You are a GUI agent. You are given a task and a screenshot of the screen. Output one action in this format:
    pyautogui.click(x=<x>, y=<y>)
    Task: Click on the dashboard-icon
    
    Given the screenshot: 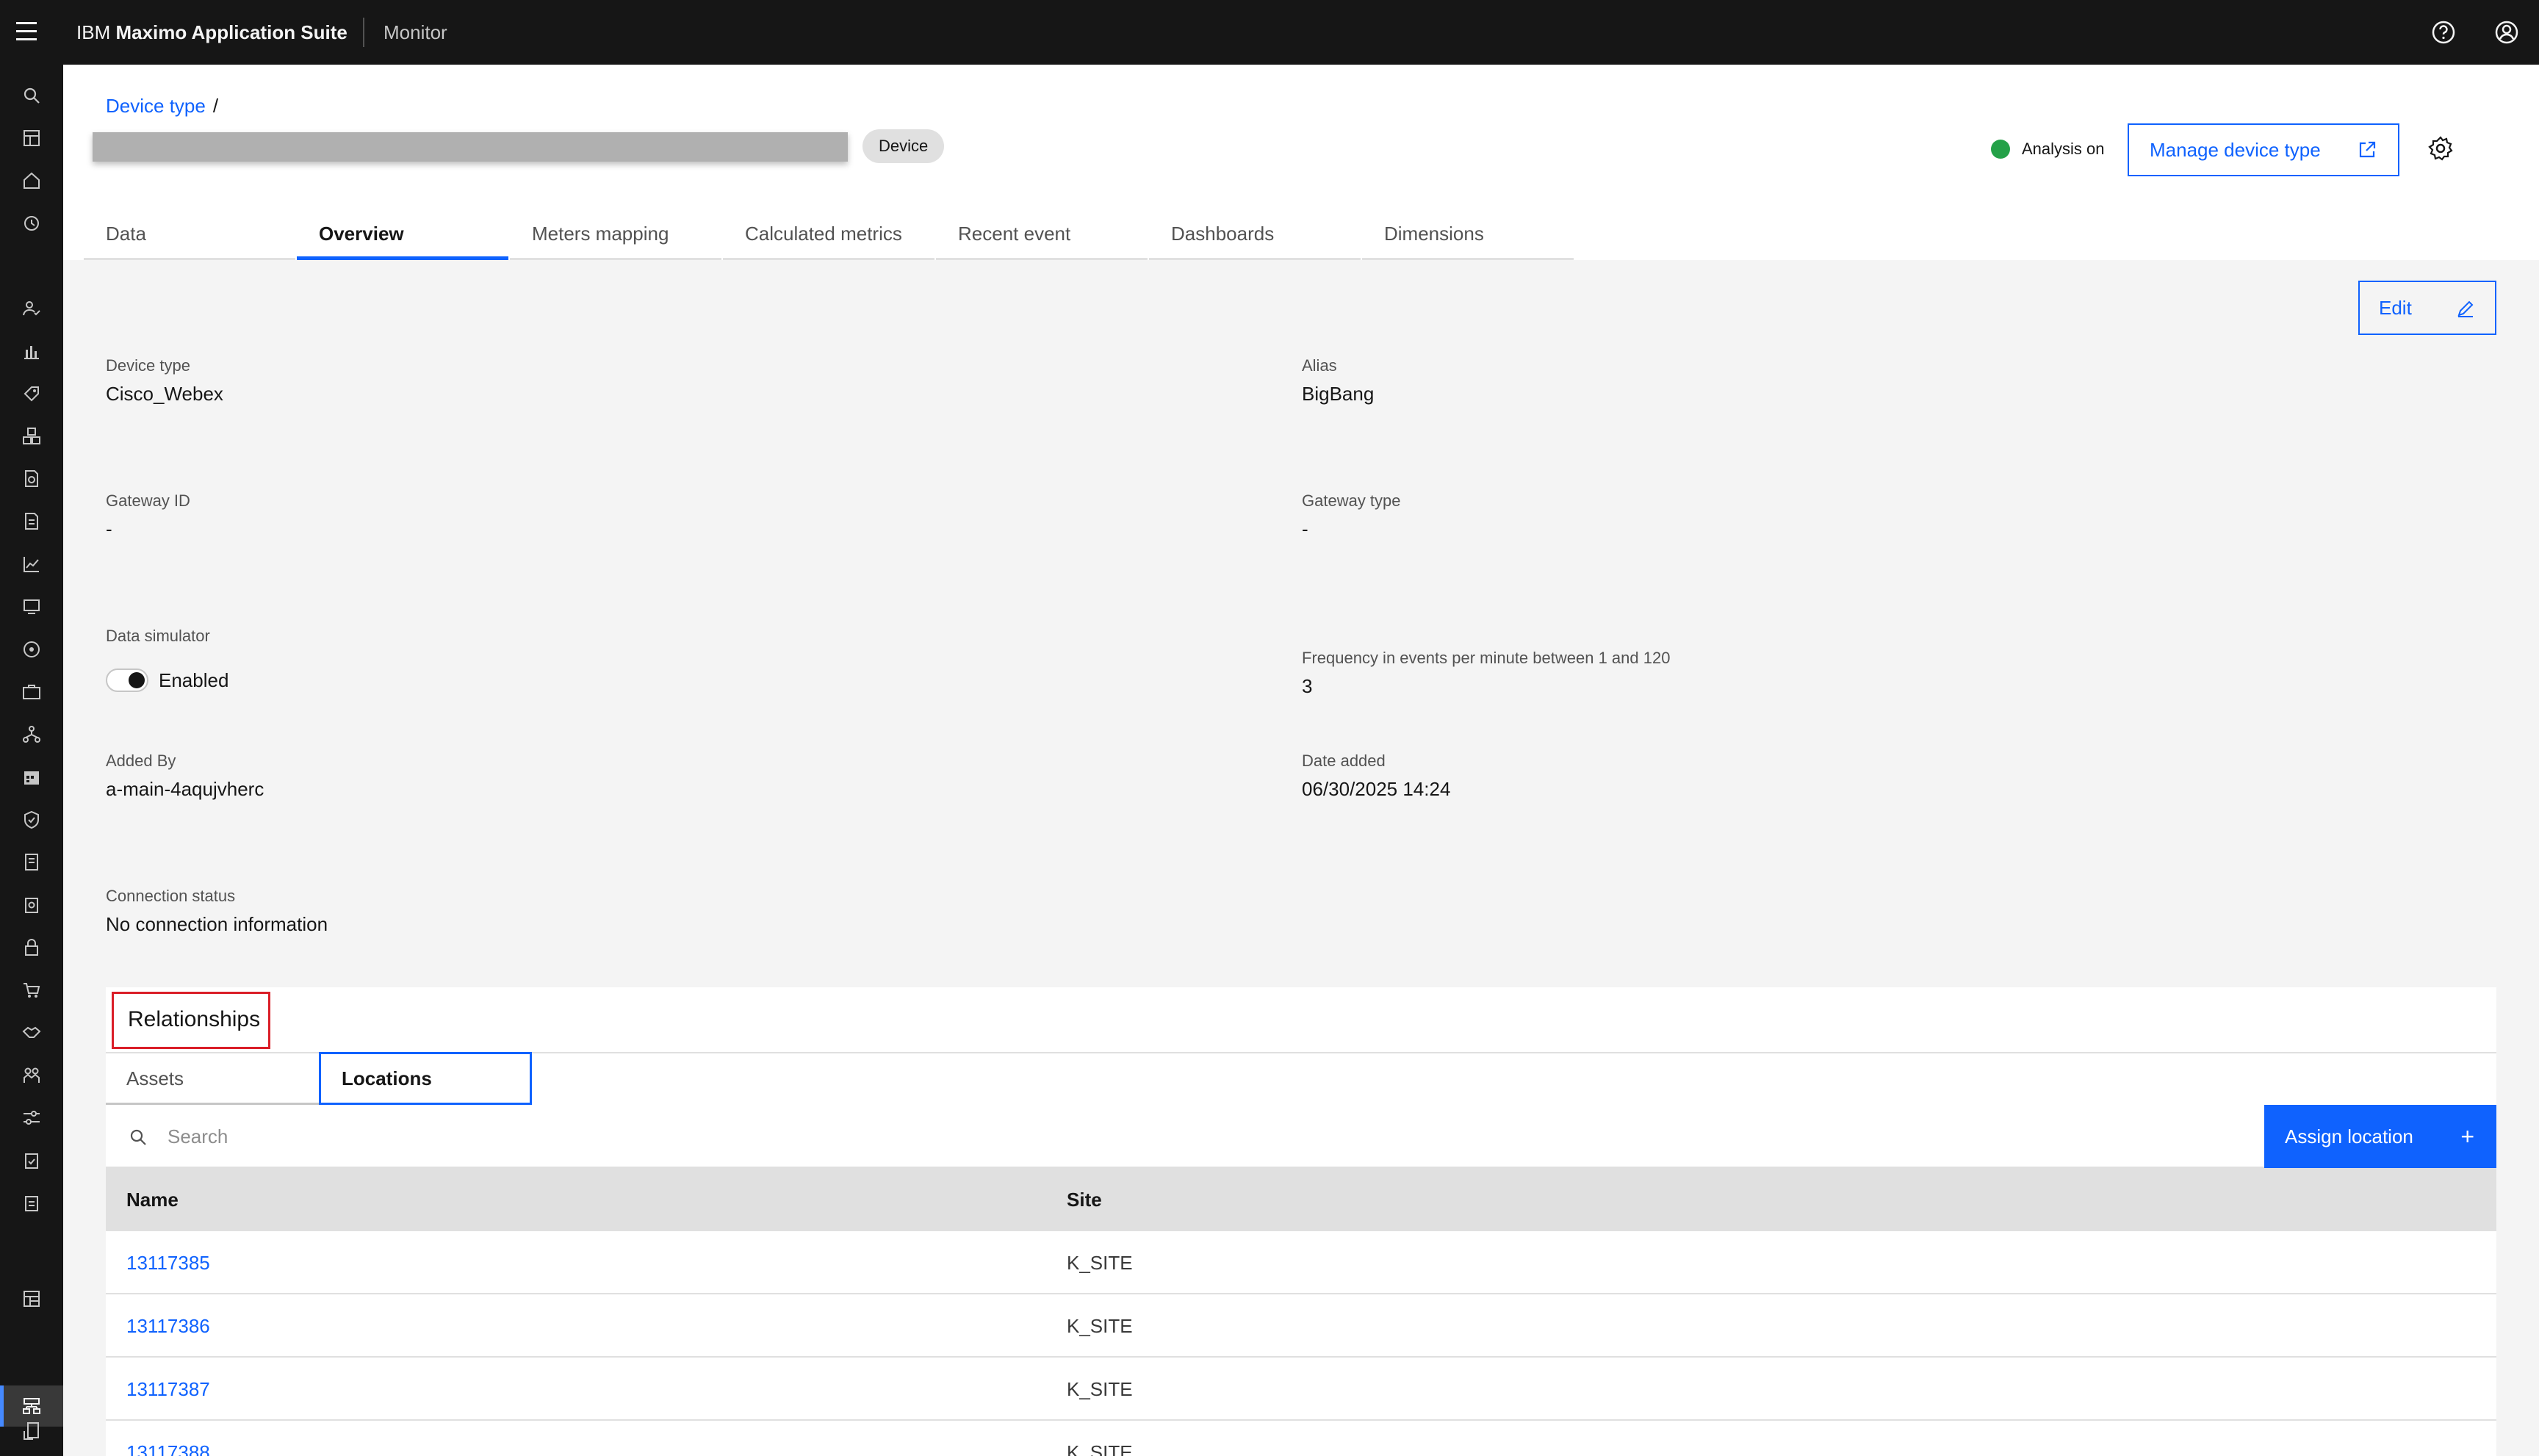 What is the action you would take?
    pyautogui.click(x=31, y=138)
    